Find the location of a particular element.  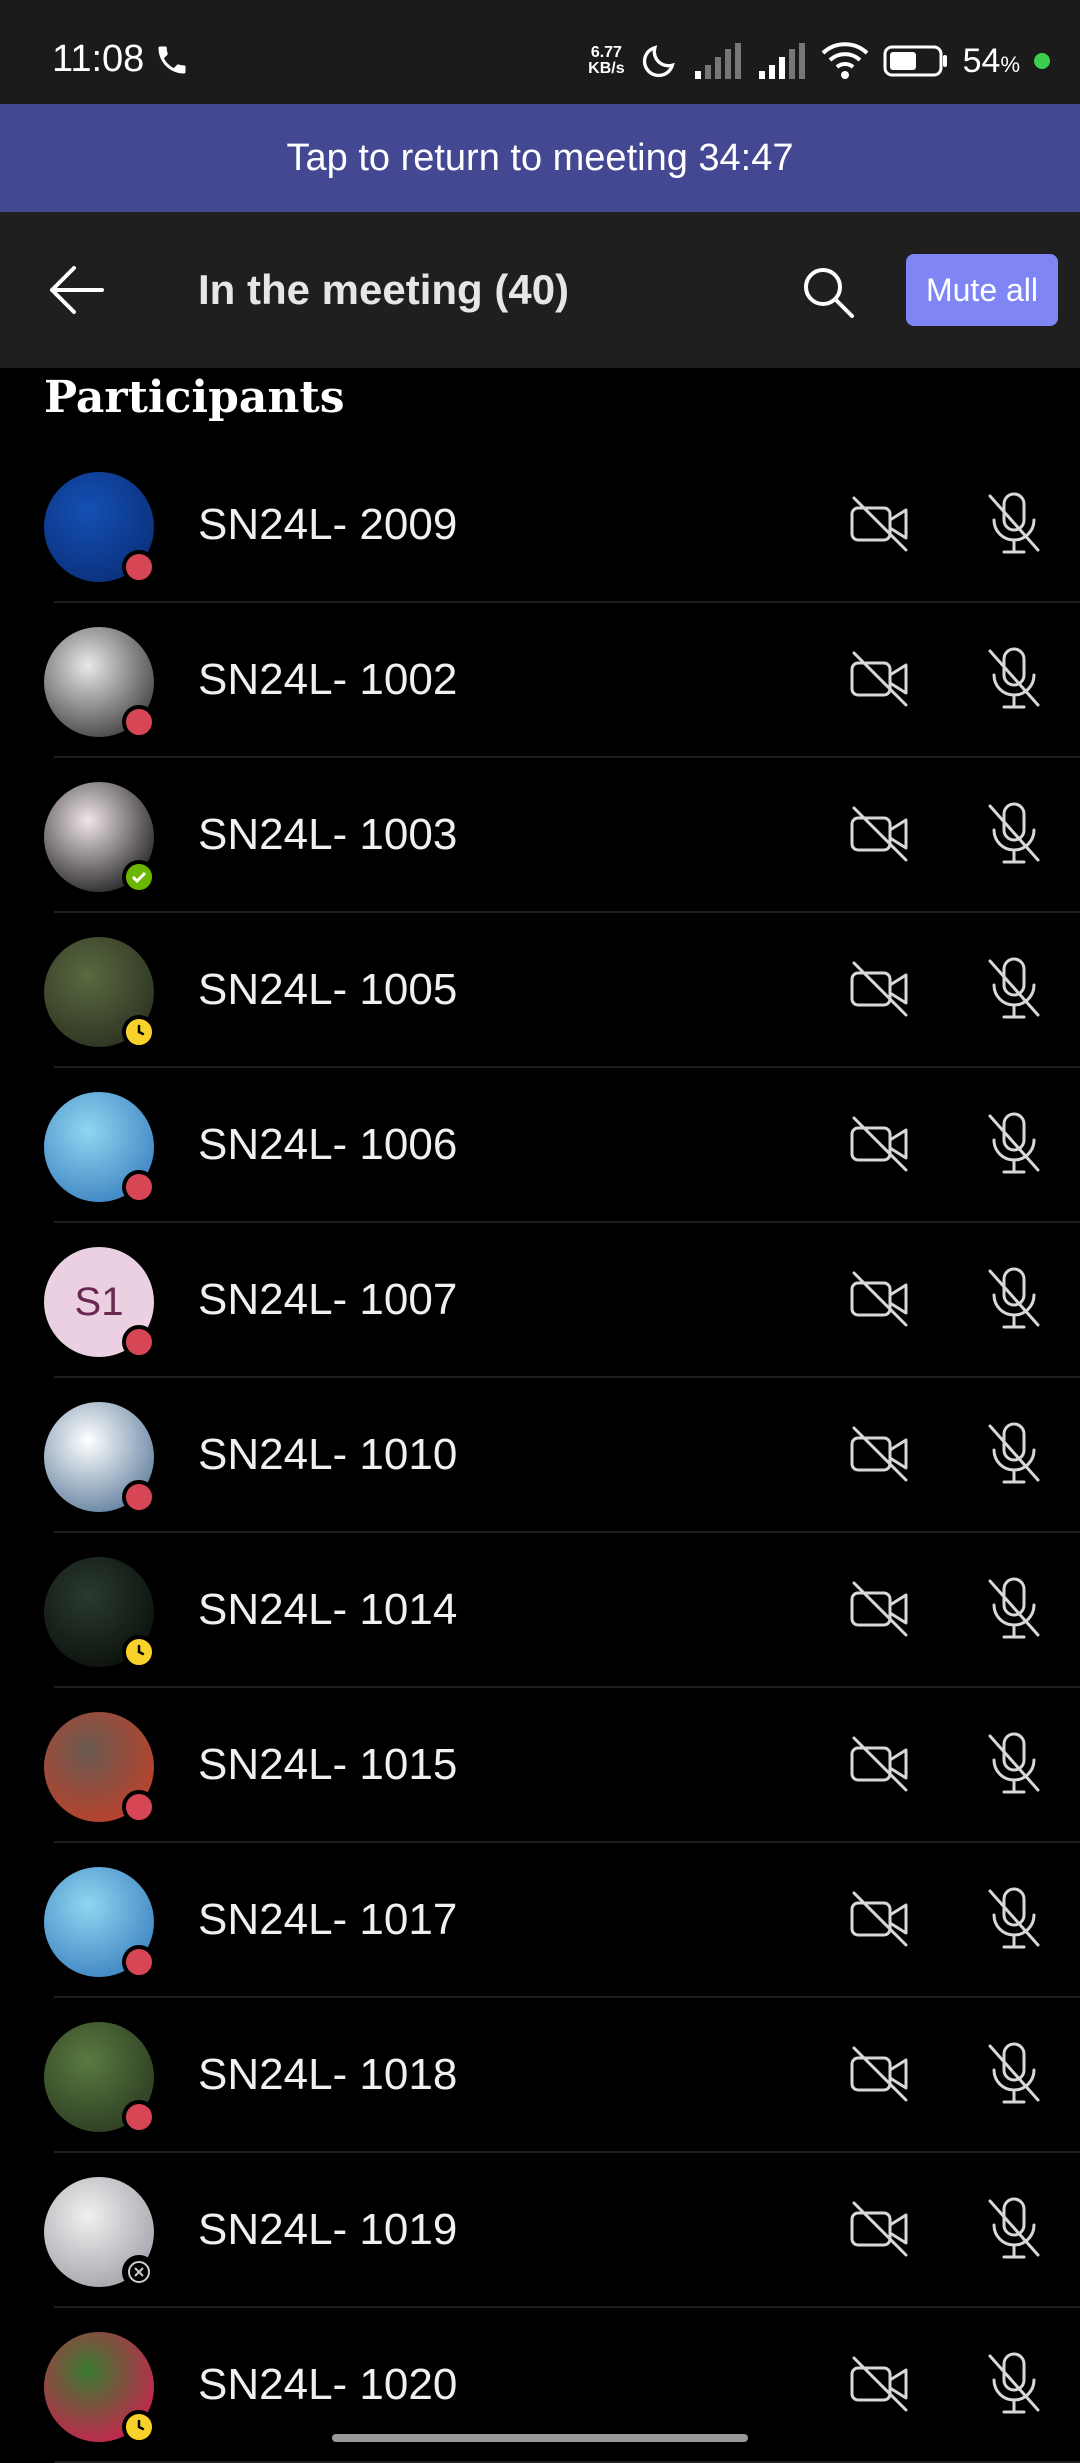

signal-icon is located at coordinates (717, 61).